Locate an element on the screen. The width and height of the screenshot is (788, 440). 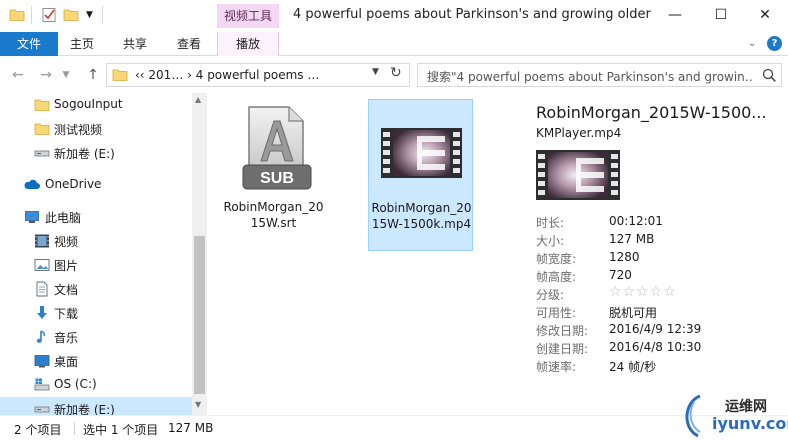
sidebar-item-downloads: 下载 is located at coordinates (96, 313).